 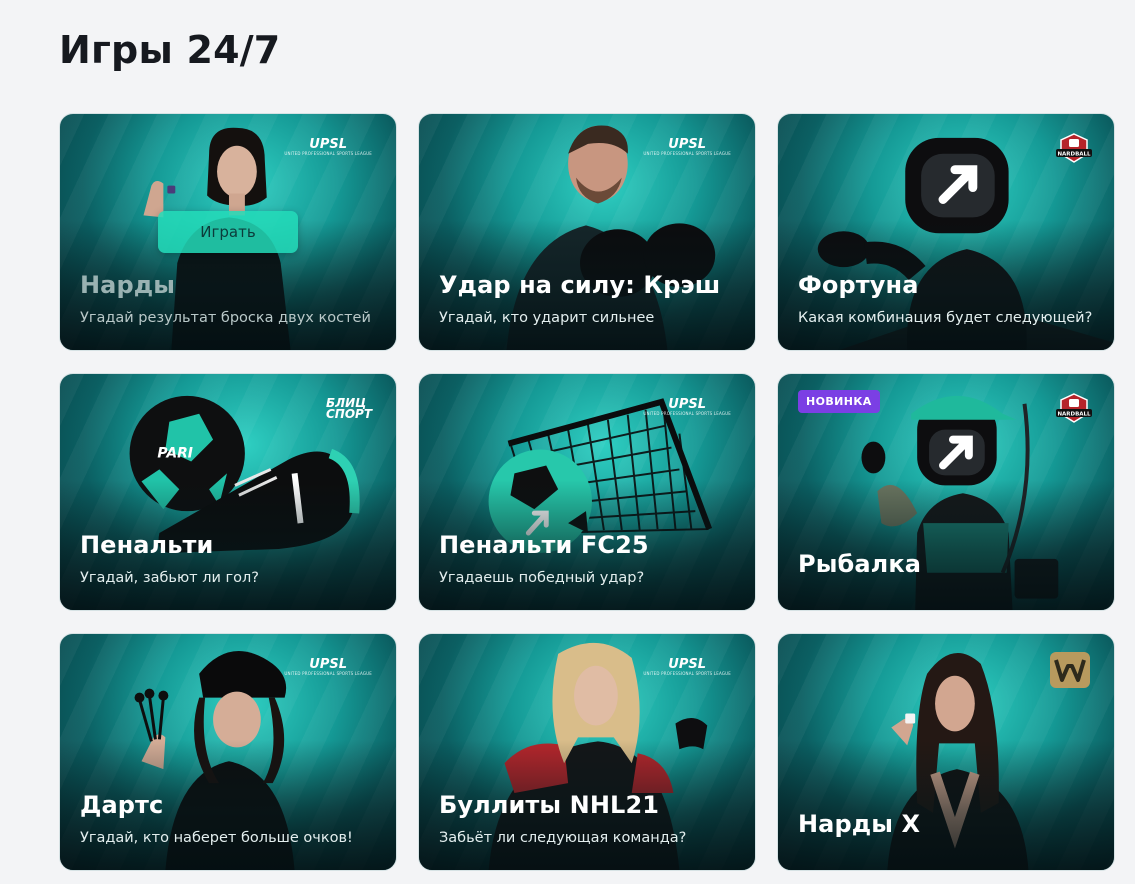 What do you see at coordinates (147, 545) in the screenshot?
I see `card-title: Пенальти` at bounding box center [147, 545].